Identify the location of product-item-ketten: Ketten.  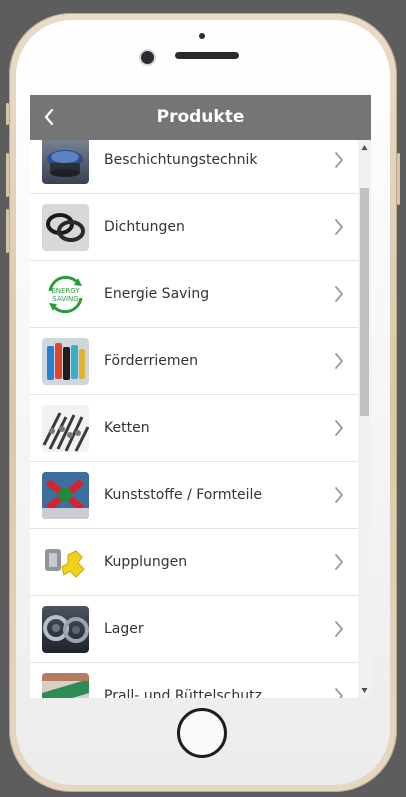
(194, 428).